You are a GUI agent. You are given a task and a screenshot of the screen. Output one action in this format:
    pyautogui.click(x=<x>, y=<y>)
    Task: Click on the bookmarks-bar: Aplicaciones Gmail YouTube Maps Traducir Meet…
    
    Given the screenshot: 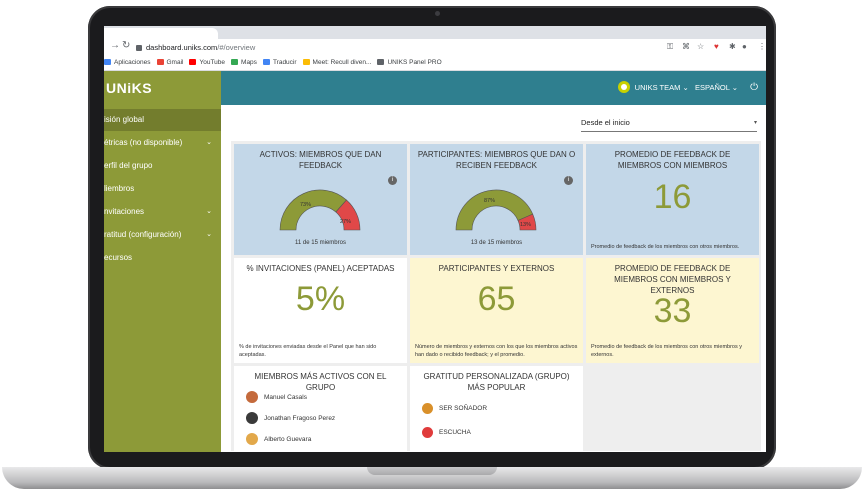 What is the action you would take?
    pyautogui.click(x=435, y=63)
    